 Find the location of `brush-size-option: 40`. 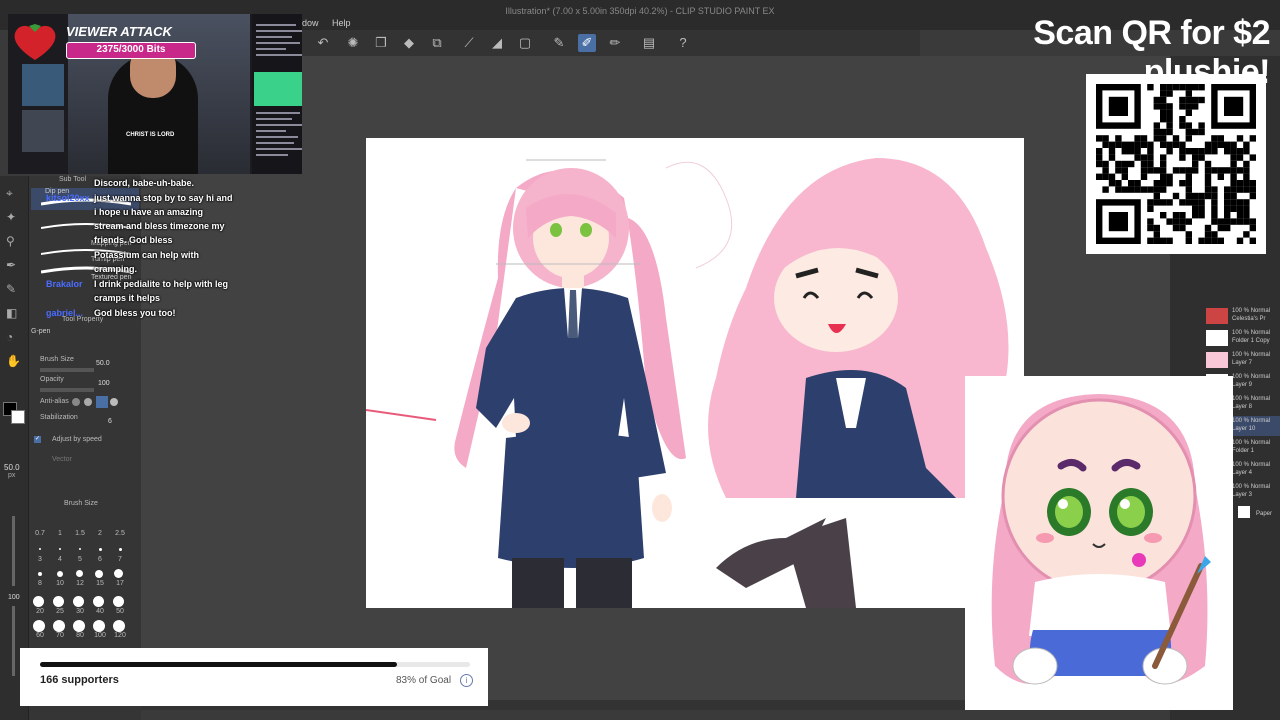

brush-size-option: 40 is located at coordinates (100, 611).